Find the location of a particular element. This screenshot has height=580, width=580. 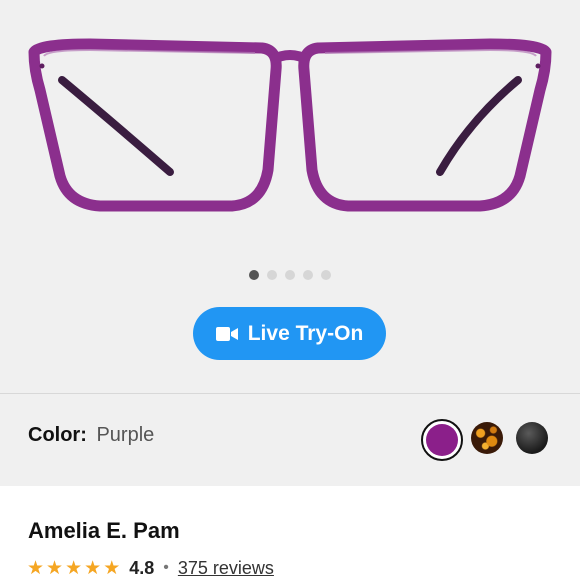

swatch-purple is located at coordinates (442, 440).